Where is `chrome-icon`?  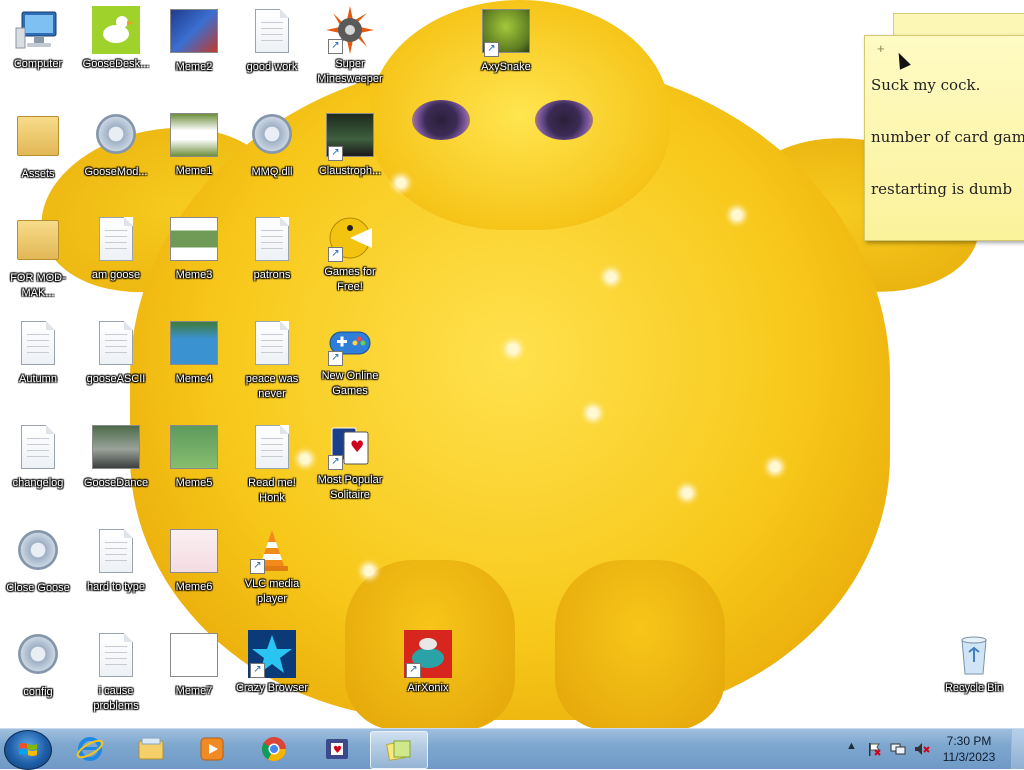
chrome-icon is located at coordinates (273, 749).